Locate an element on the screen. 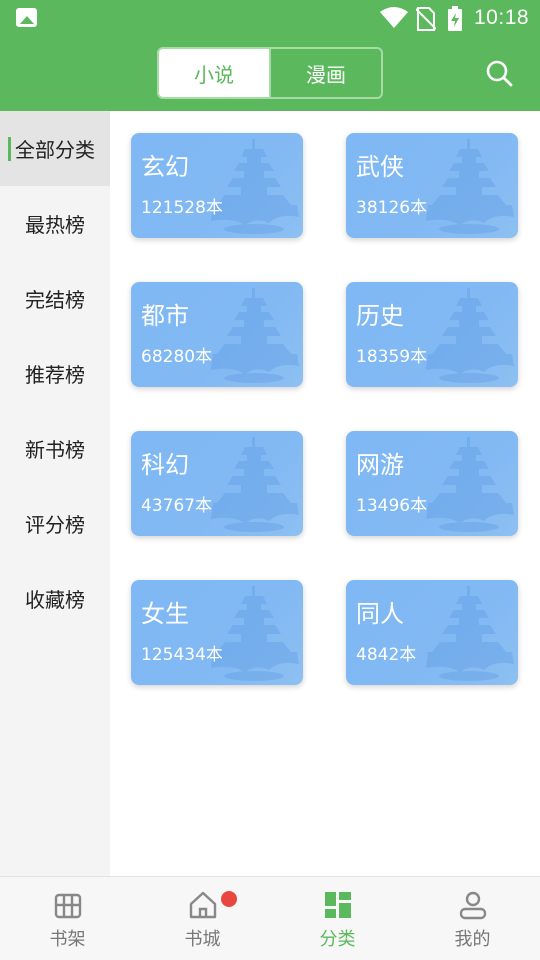 Image resolution: width=540 pixels, height=960 pixels. app-header: 10:18 小说 漫画 is located at coordinates (270, 55).